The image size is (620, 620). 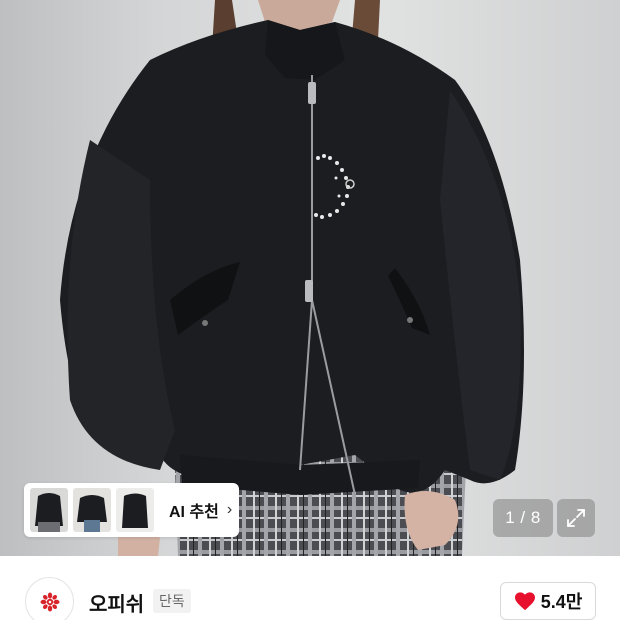 I want to click on brand-name: 오피쉬, so click(x=116, y=602).